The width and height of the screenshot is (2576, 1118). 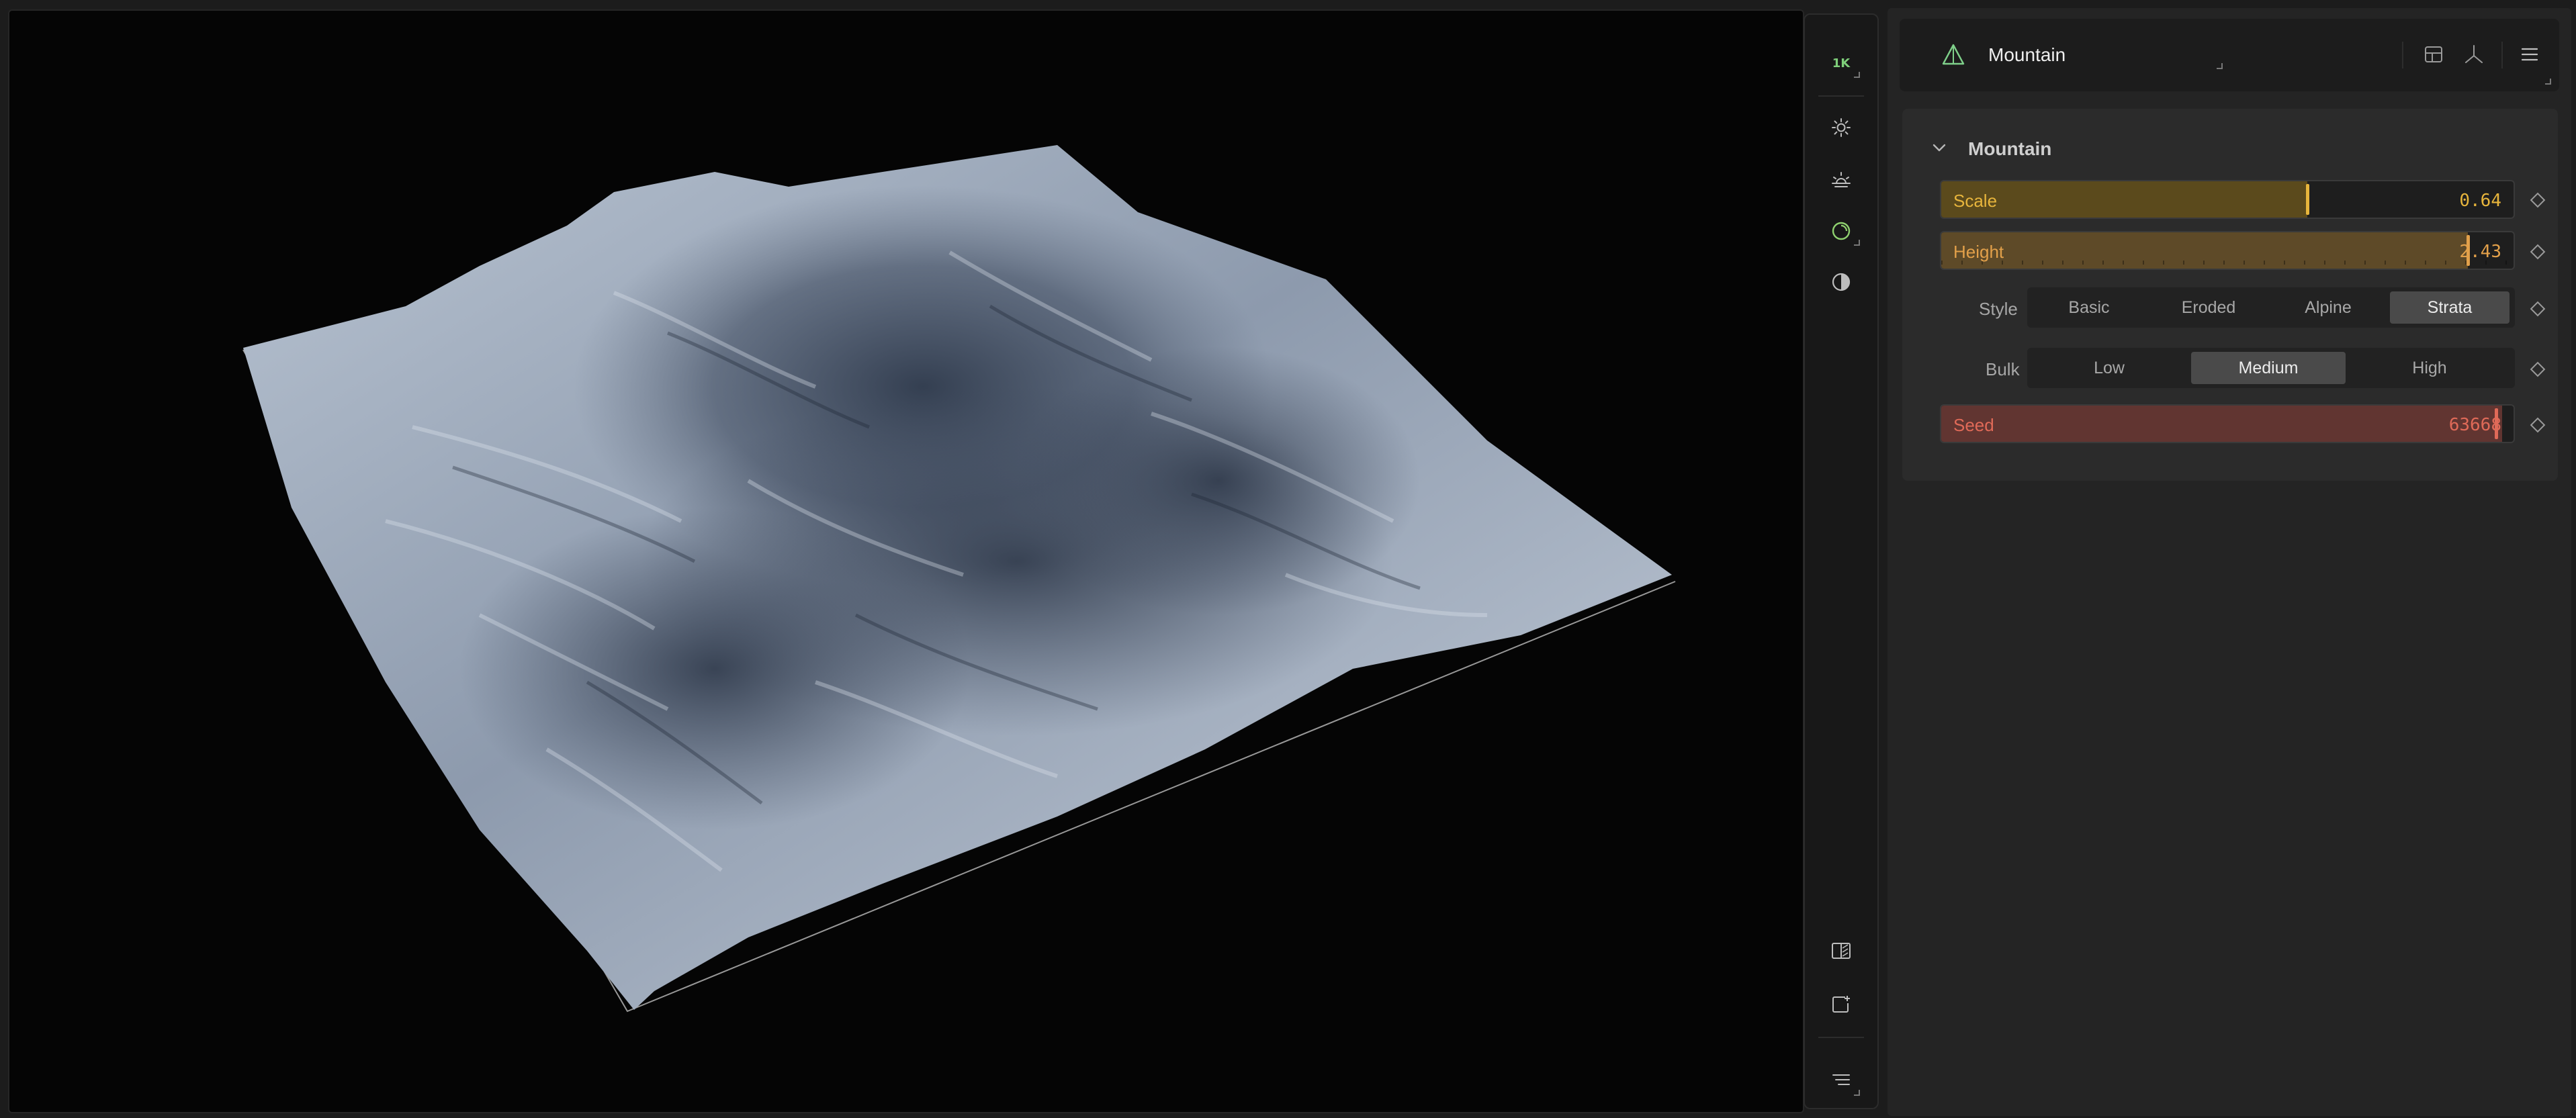 What do you see at coordinates (2230, 55) in the screenshot?
I see `node-header: Mountain` at bounding box center [2230, 55].